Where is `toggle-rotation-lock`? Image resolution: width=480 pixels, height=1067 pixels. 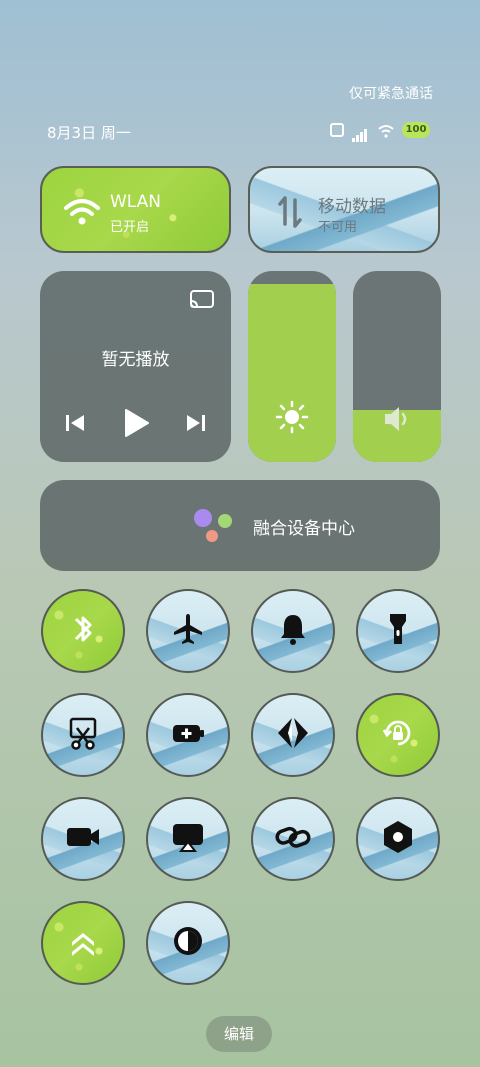
toggle-rotation-lock is located at coordinates (398, 735).